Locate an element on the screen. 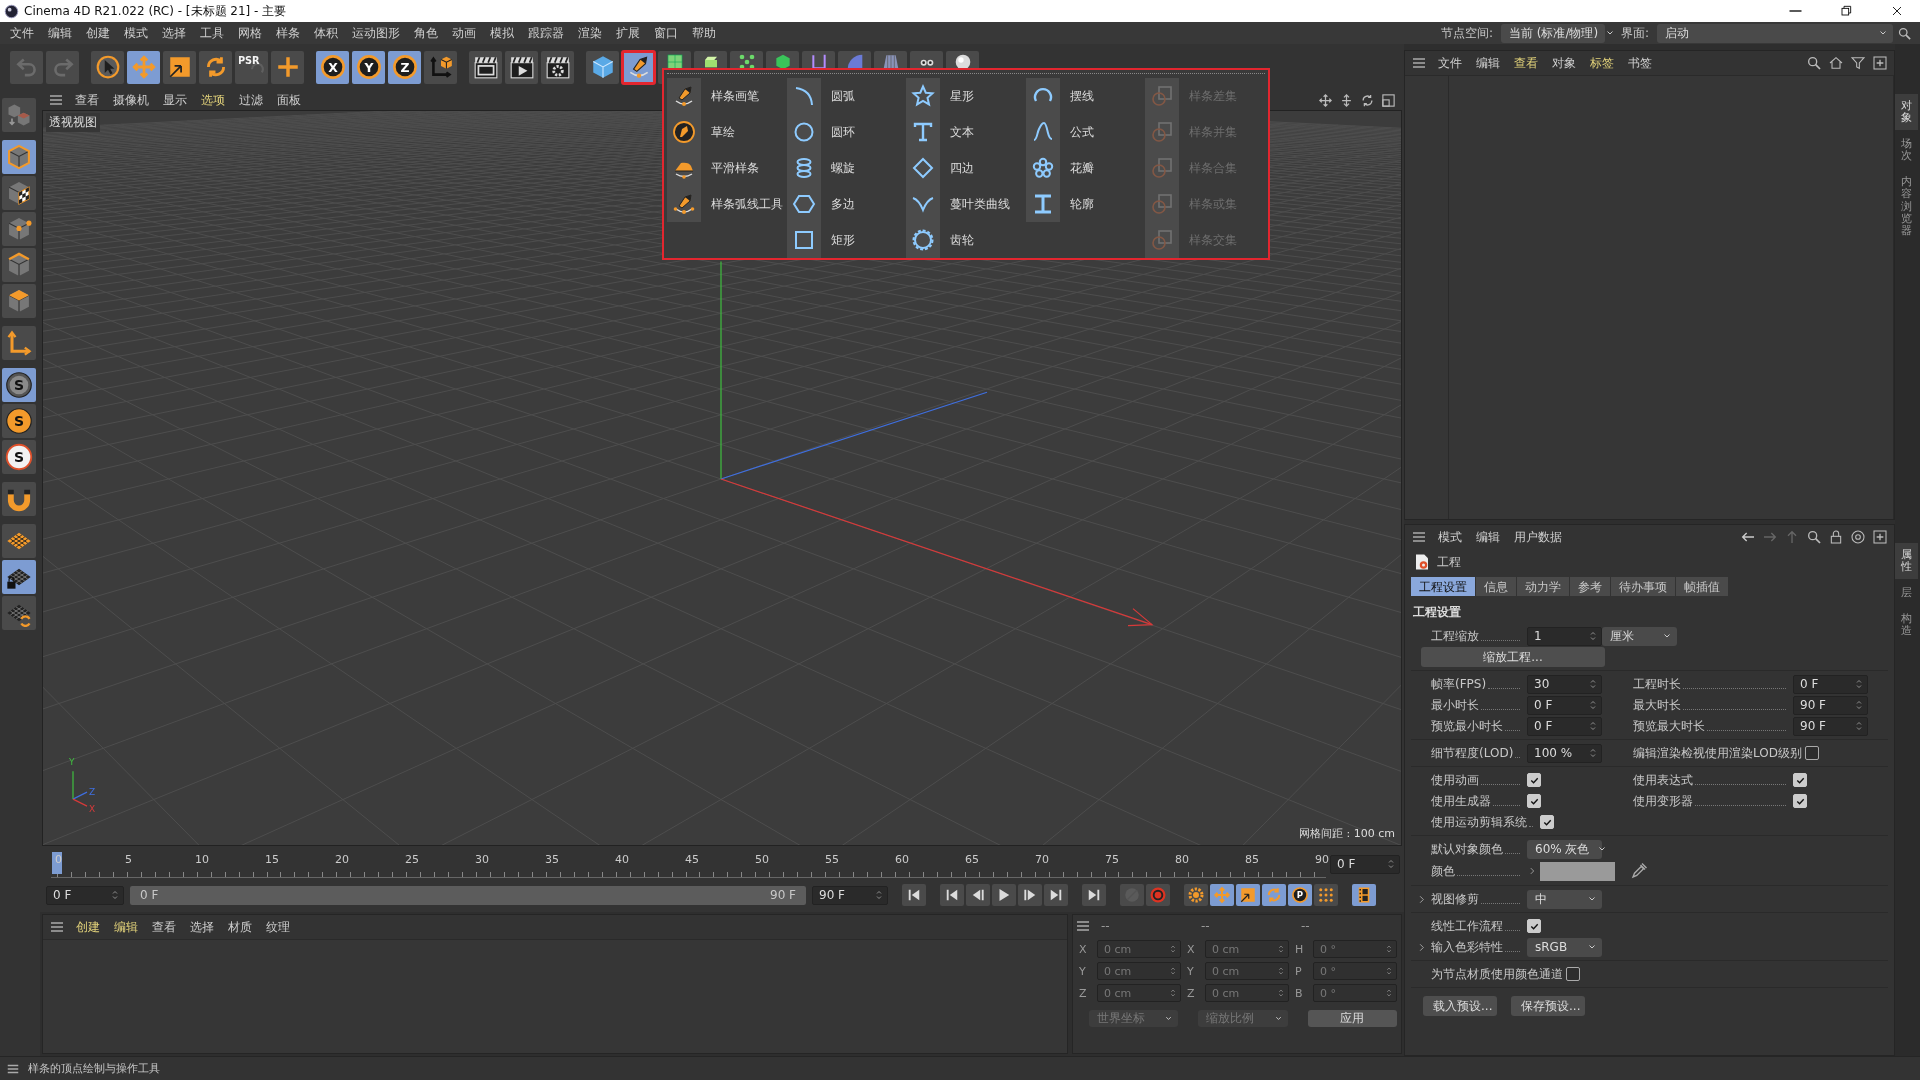  layout-dropdown: 启动 is located at coordinates (1775, 33).